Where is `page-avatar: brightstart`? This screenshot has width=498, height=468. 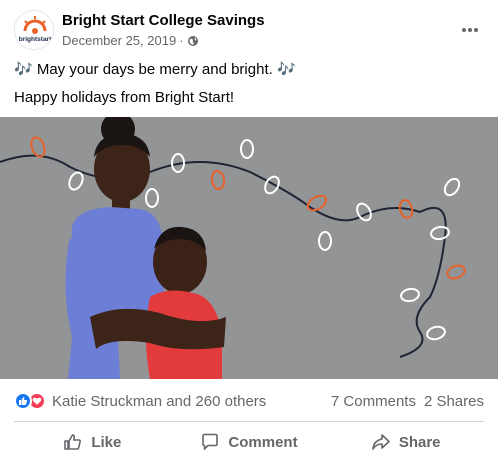 page-avatar: brightstart is located at coordinates (34, 30).